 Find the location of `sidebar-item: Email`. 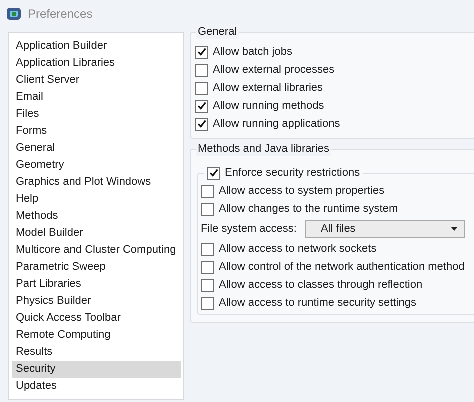

sidebar-item: Email is located at coordinates (96, 97).